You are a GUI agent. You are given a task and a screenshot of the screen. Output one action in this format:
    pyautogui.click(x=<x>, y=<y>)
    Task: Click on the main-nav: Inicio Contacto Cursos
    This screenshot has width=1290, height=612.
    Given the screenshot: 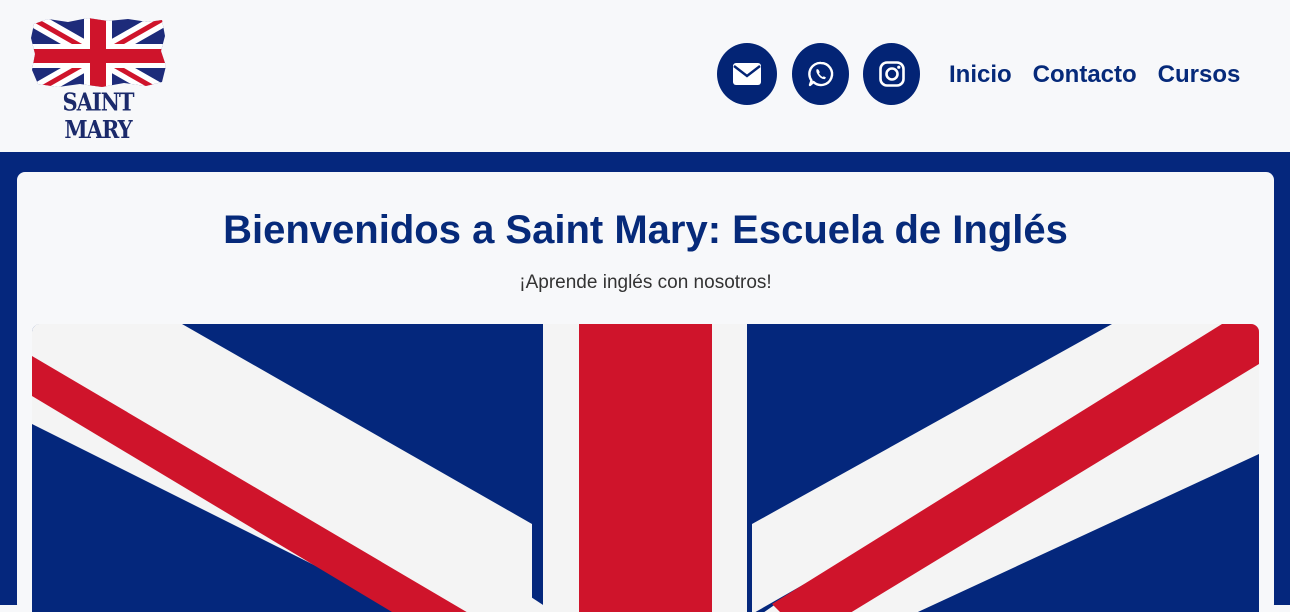 What is the action you would take?
    pyautogui.click(x=1094, y=75)
    